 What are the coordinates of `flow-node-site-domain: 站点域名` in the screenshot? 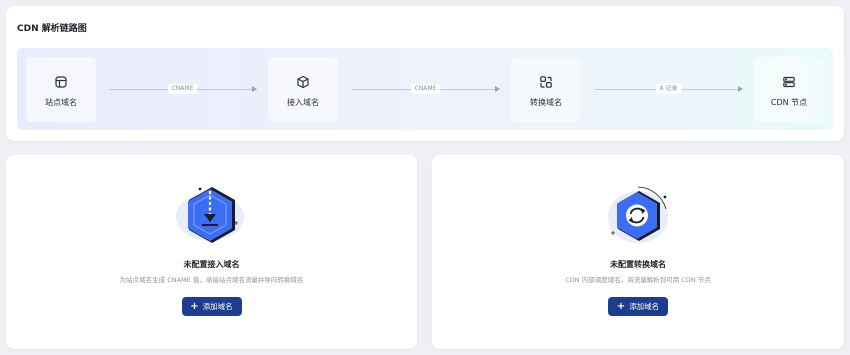 It's located at (61, 89).